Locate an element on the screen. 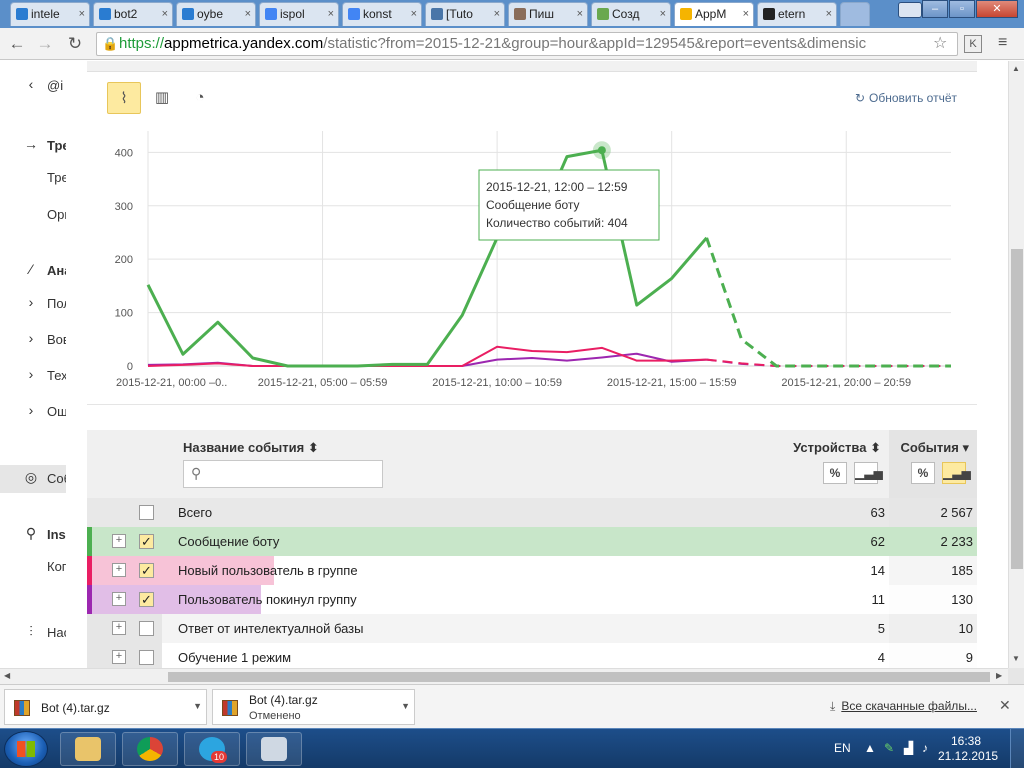 This screenshot has width=1024, height=768. taskbar-chrome is located at coordinates (150, 749).